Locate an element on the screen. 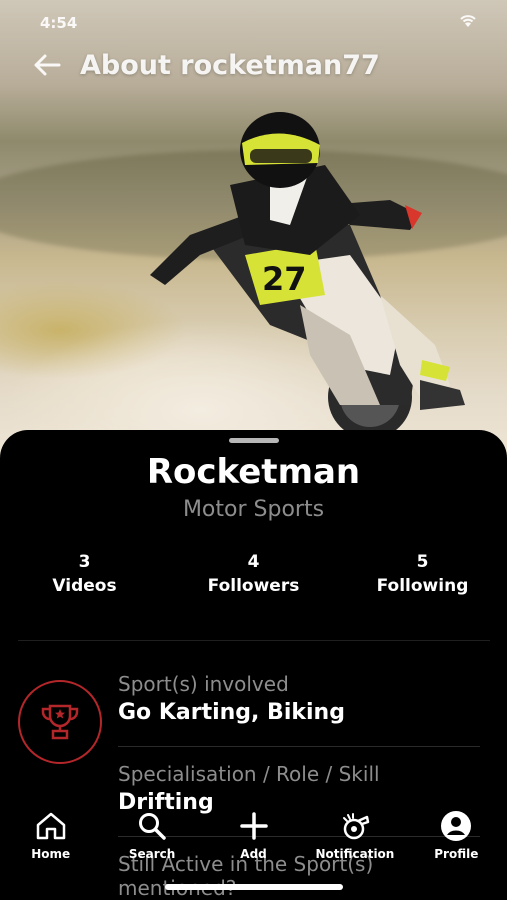 This screenshot has height=900, width=507. plus-icon is located at coordinates (254, 826).